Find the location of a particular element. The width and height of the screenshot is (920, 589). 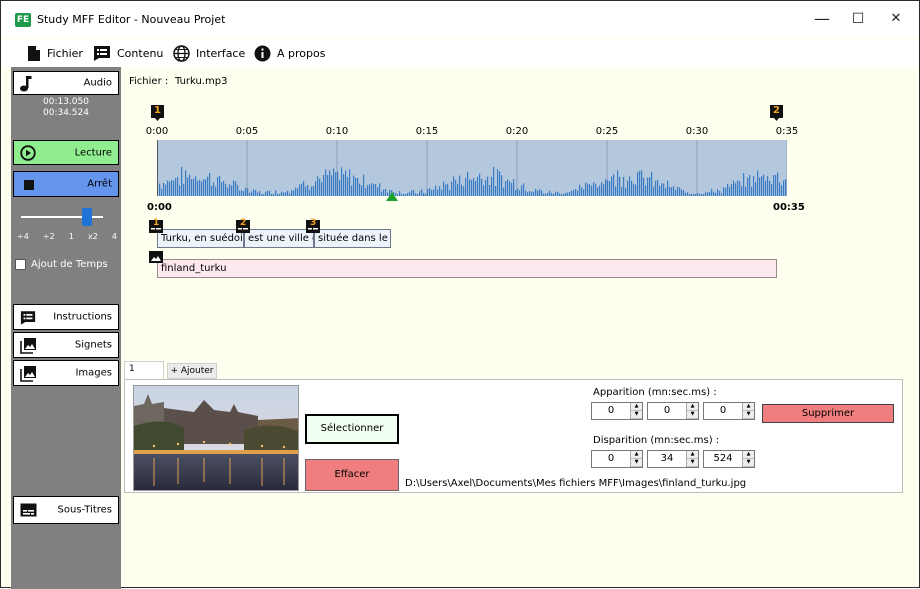

images-button: Images is located at coordinates (66, 373).